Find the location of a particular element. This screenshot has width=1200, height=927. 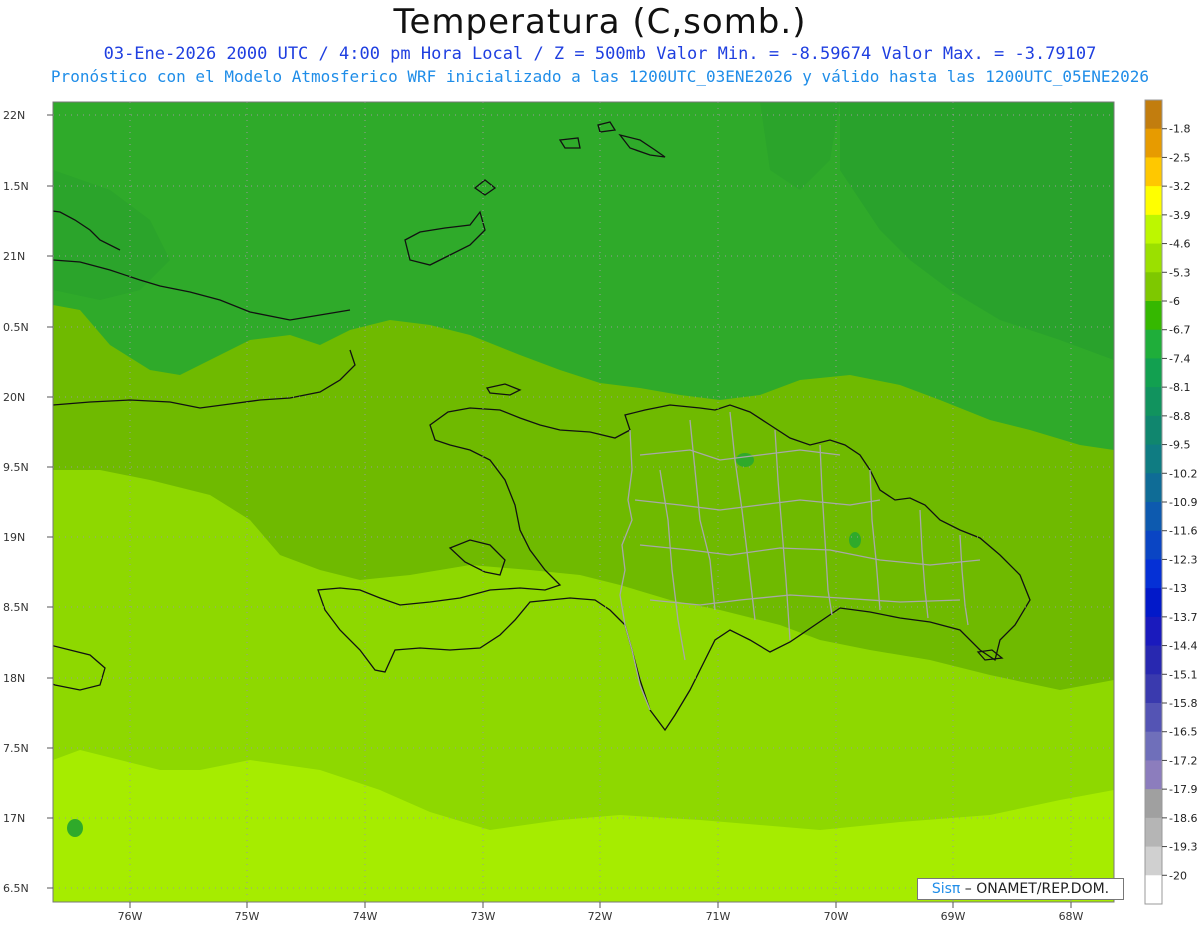

lon-label: 69W is located at coordinates (953, 916).